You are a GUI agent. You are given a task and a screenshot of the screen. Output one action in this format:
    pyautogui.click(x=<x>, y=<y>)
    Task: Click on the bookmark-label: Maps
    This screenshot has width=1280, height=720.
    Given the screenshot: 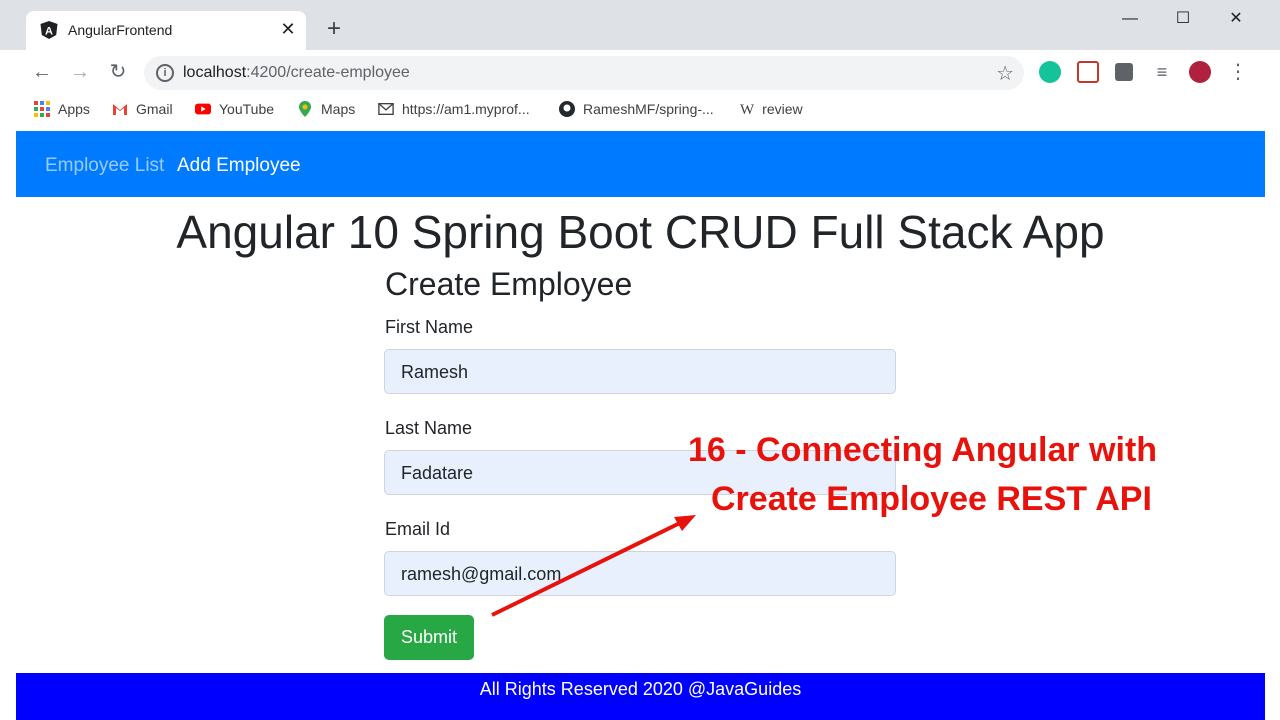 What is the action you would take?
    pyautogui.click(x=338, y=109)
    